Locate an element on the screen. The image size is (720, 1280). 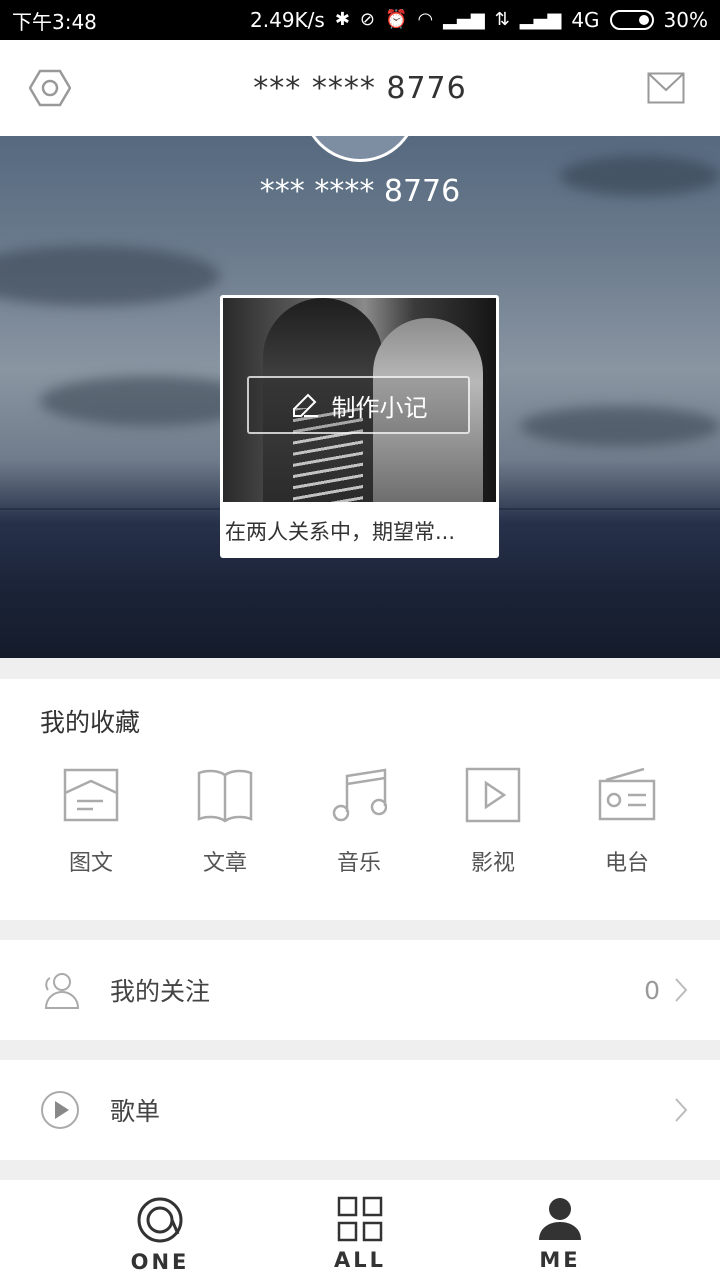
mail-icon is located at coordinates (666, 88).